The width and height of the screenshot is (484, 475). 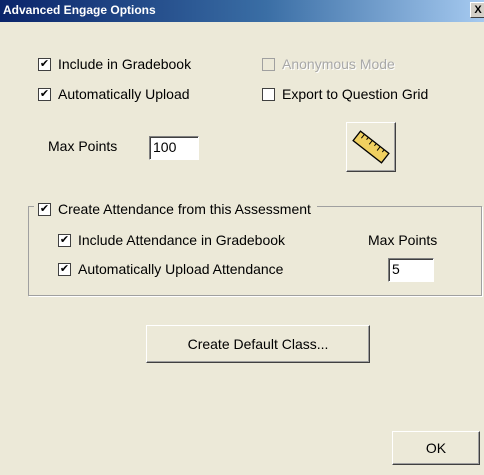 I want to click on attendance-upload-label: Automatically Upload Attendance, so click(x=181, y=269).